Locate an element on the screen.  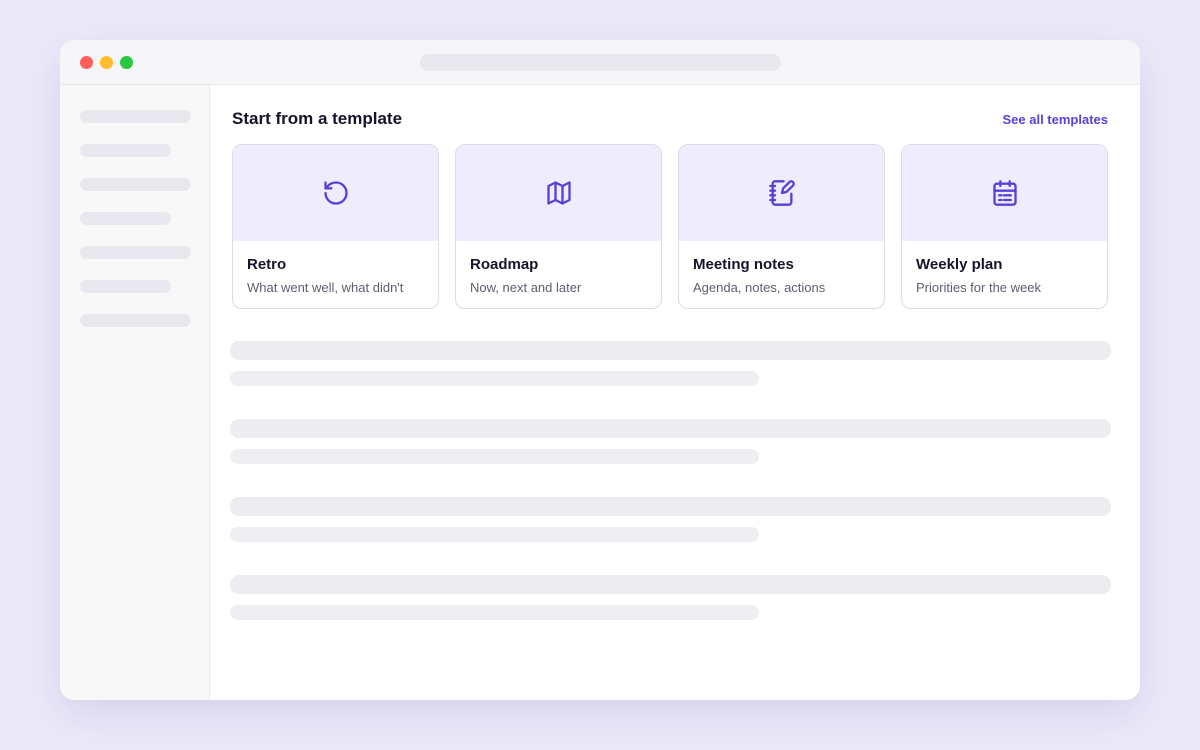
notebook-pen-icon is located at coordinates (781, 193).